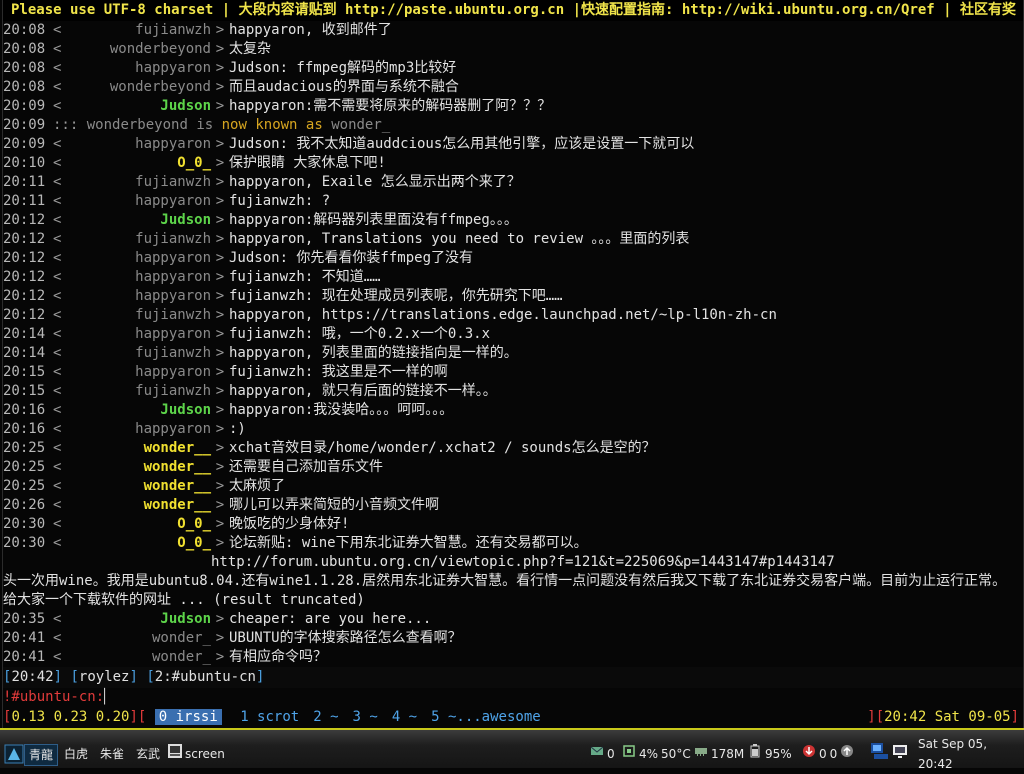  Describe the element at coordinates (755, 754) in the screenshot. I see `battery-icon` at that location.